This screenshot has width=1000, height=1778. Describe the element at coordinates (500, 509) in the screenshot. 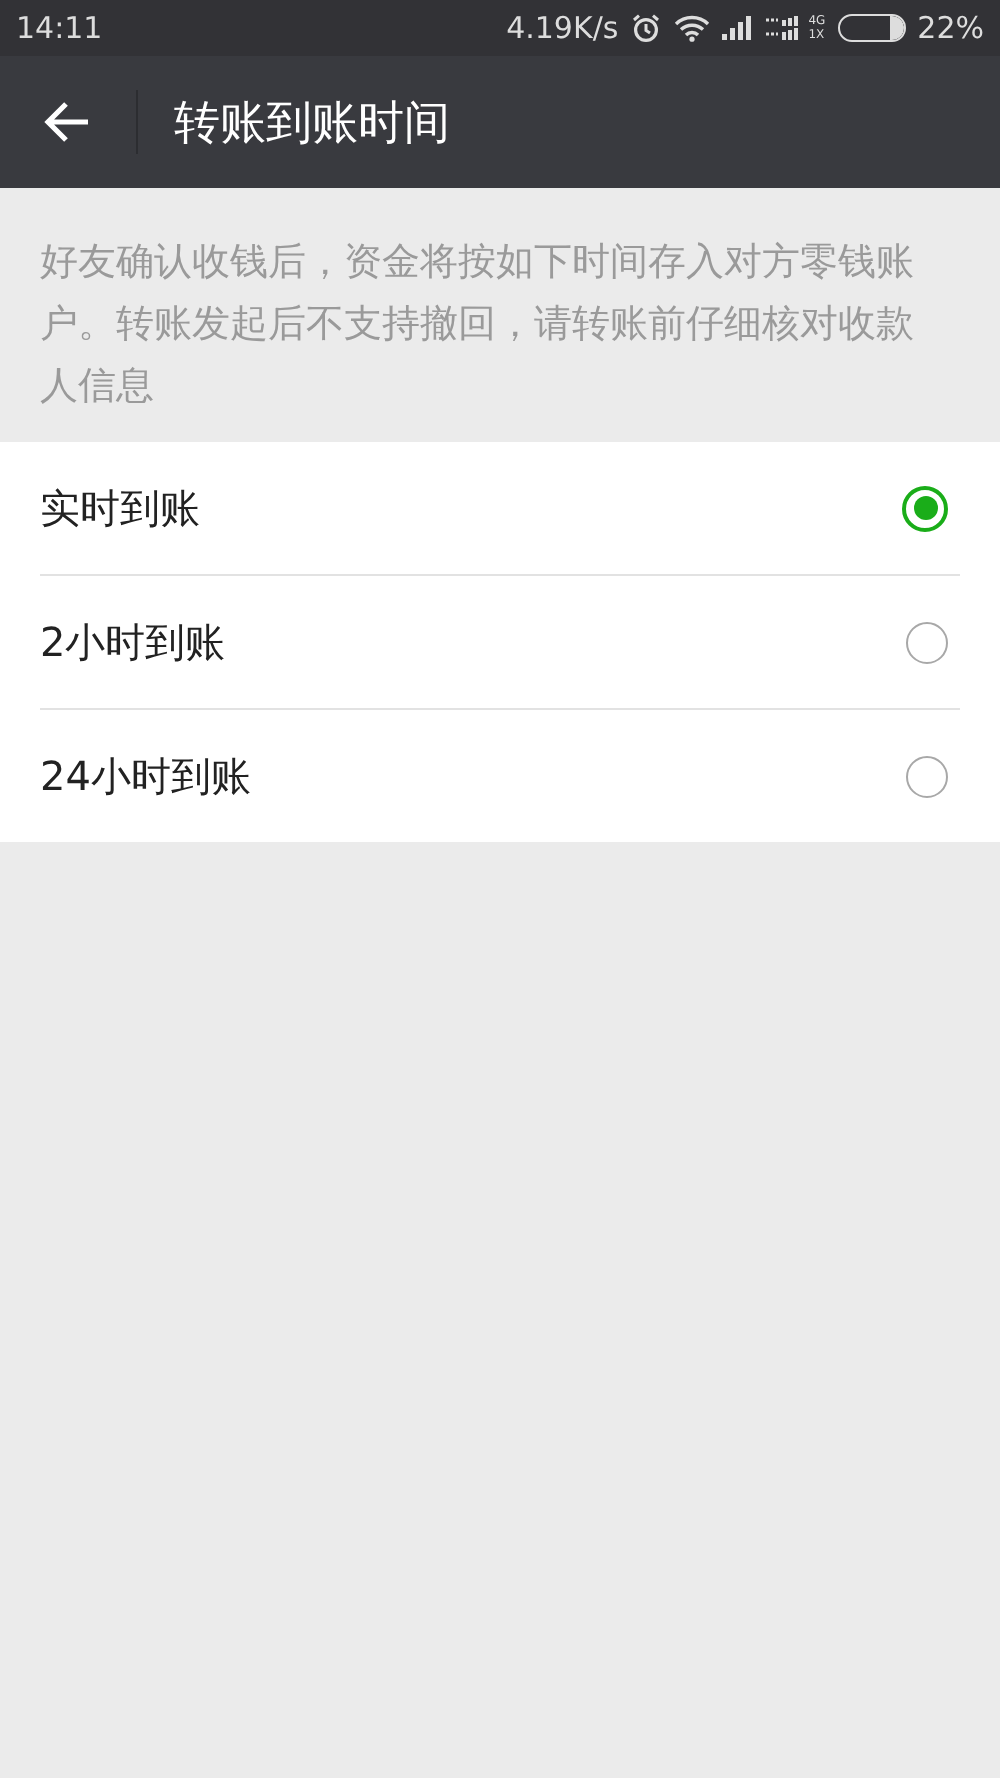

I see `option-item: 实时到账` at that location.